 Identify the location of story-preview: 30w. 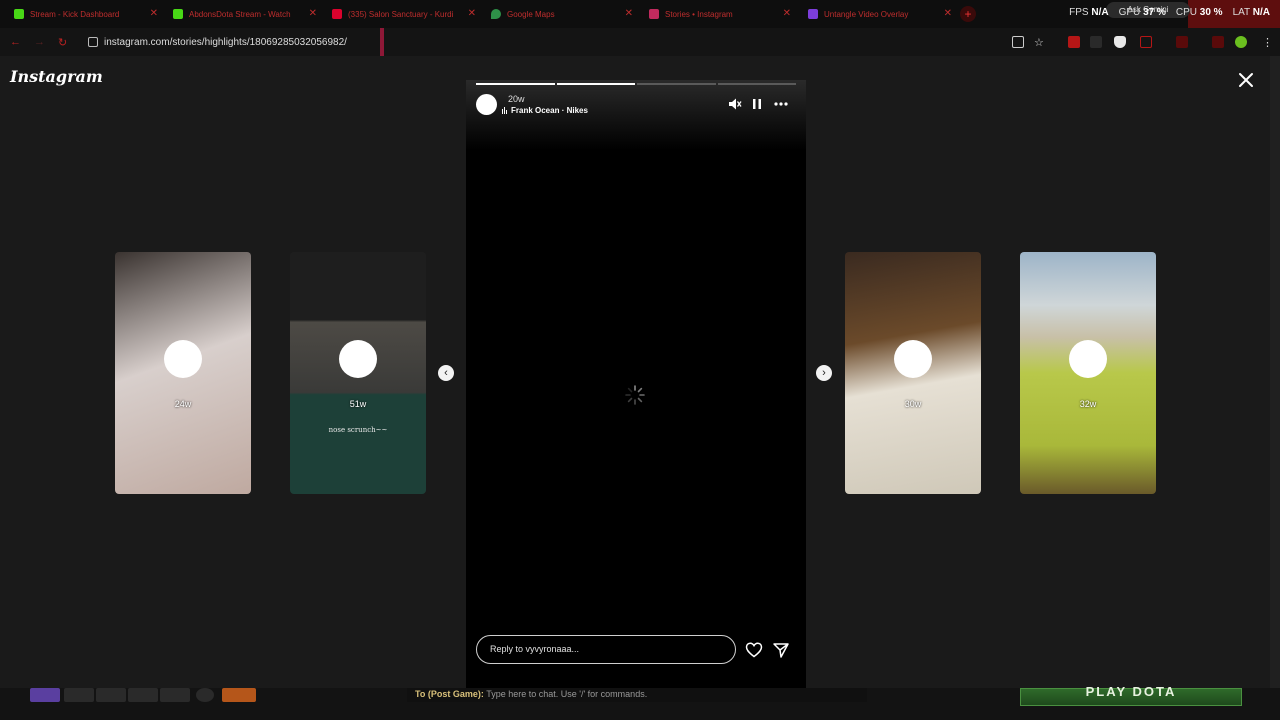
(913, 373).